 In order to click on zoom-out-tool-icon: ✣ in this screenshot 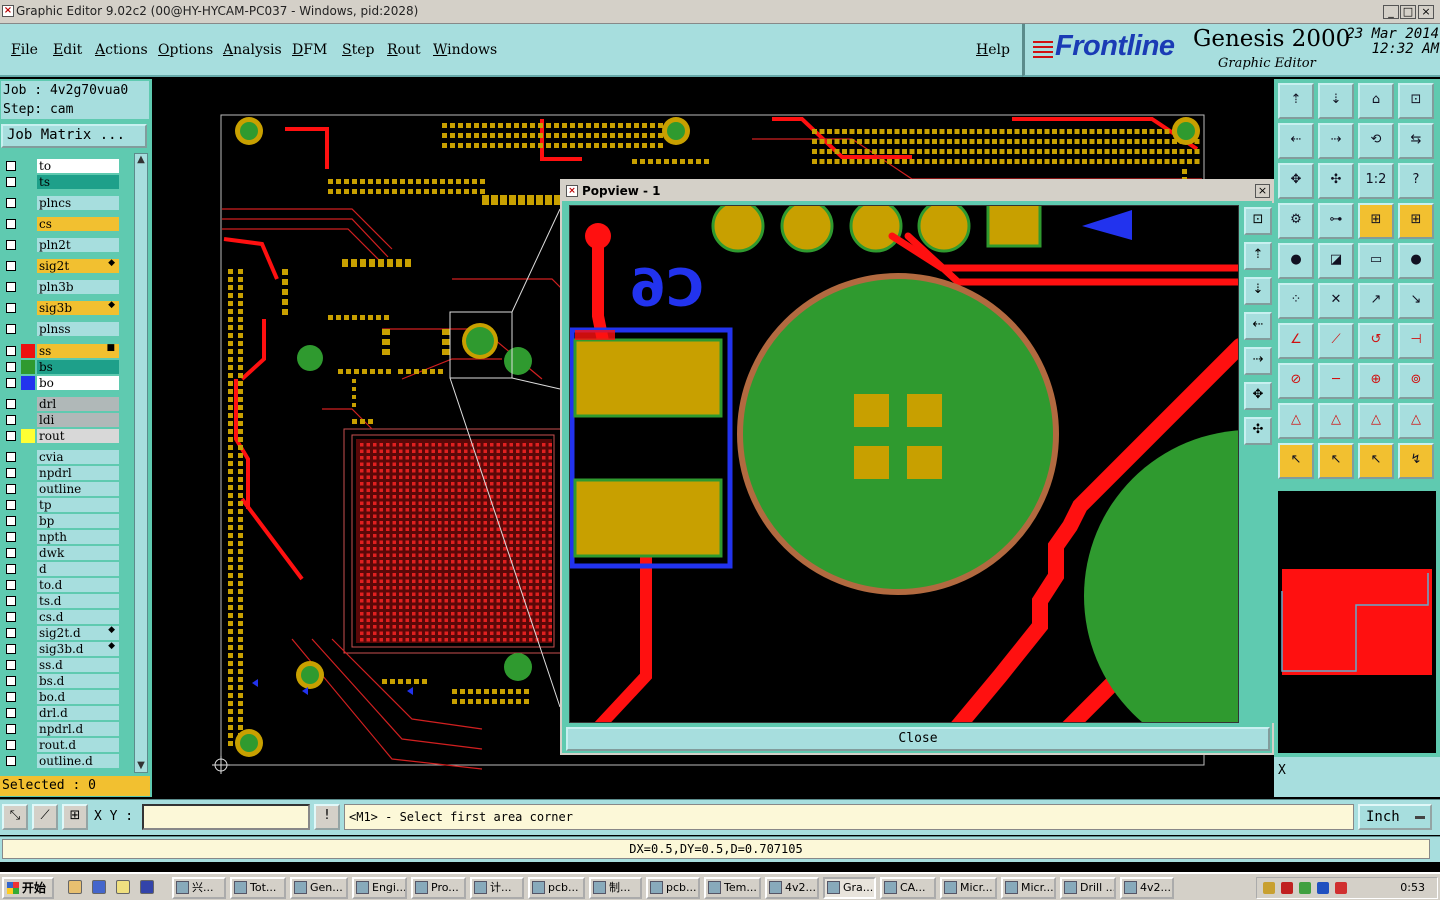, I will do `click(1336, 181)`.